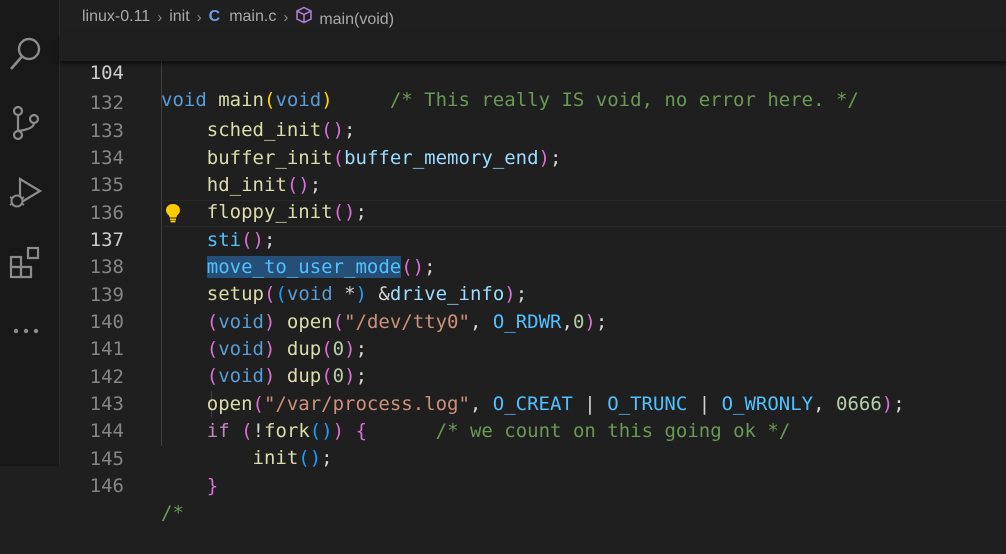  I want to click on source-control-icon, so click(26, 123).